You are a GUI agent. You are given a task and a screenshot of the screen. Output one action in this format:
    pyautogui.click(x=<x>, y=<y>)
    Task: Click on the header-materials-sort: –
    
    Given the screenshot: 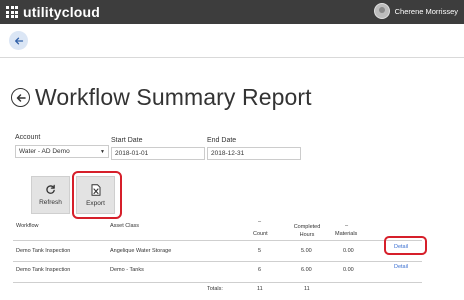 What is the action you would take?
    pyautogui.click(x=347, y=226)
    